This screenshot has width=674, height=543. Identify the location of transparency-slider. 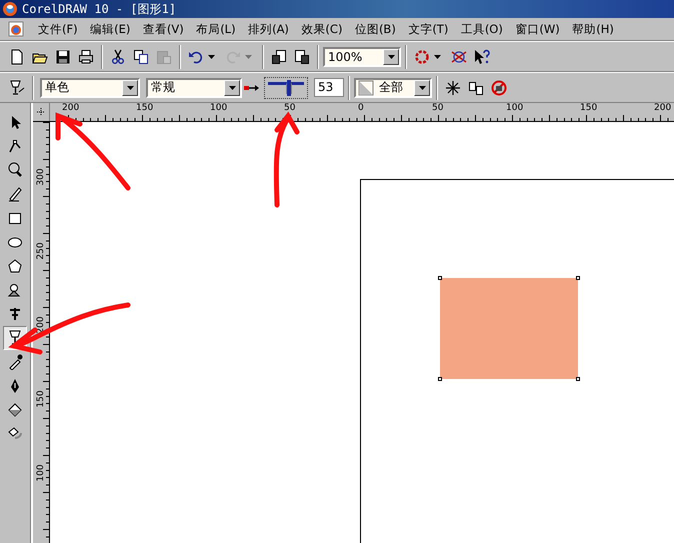
(286, 87).